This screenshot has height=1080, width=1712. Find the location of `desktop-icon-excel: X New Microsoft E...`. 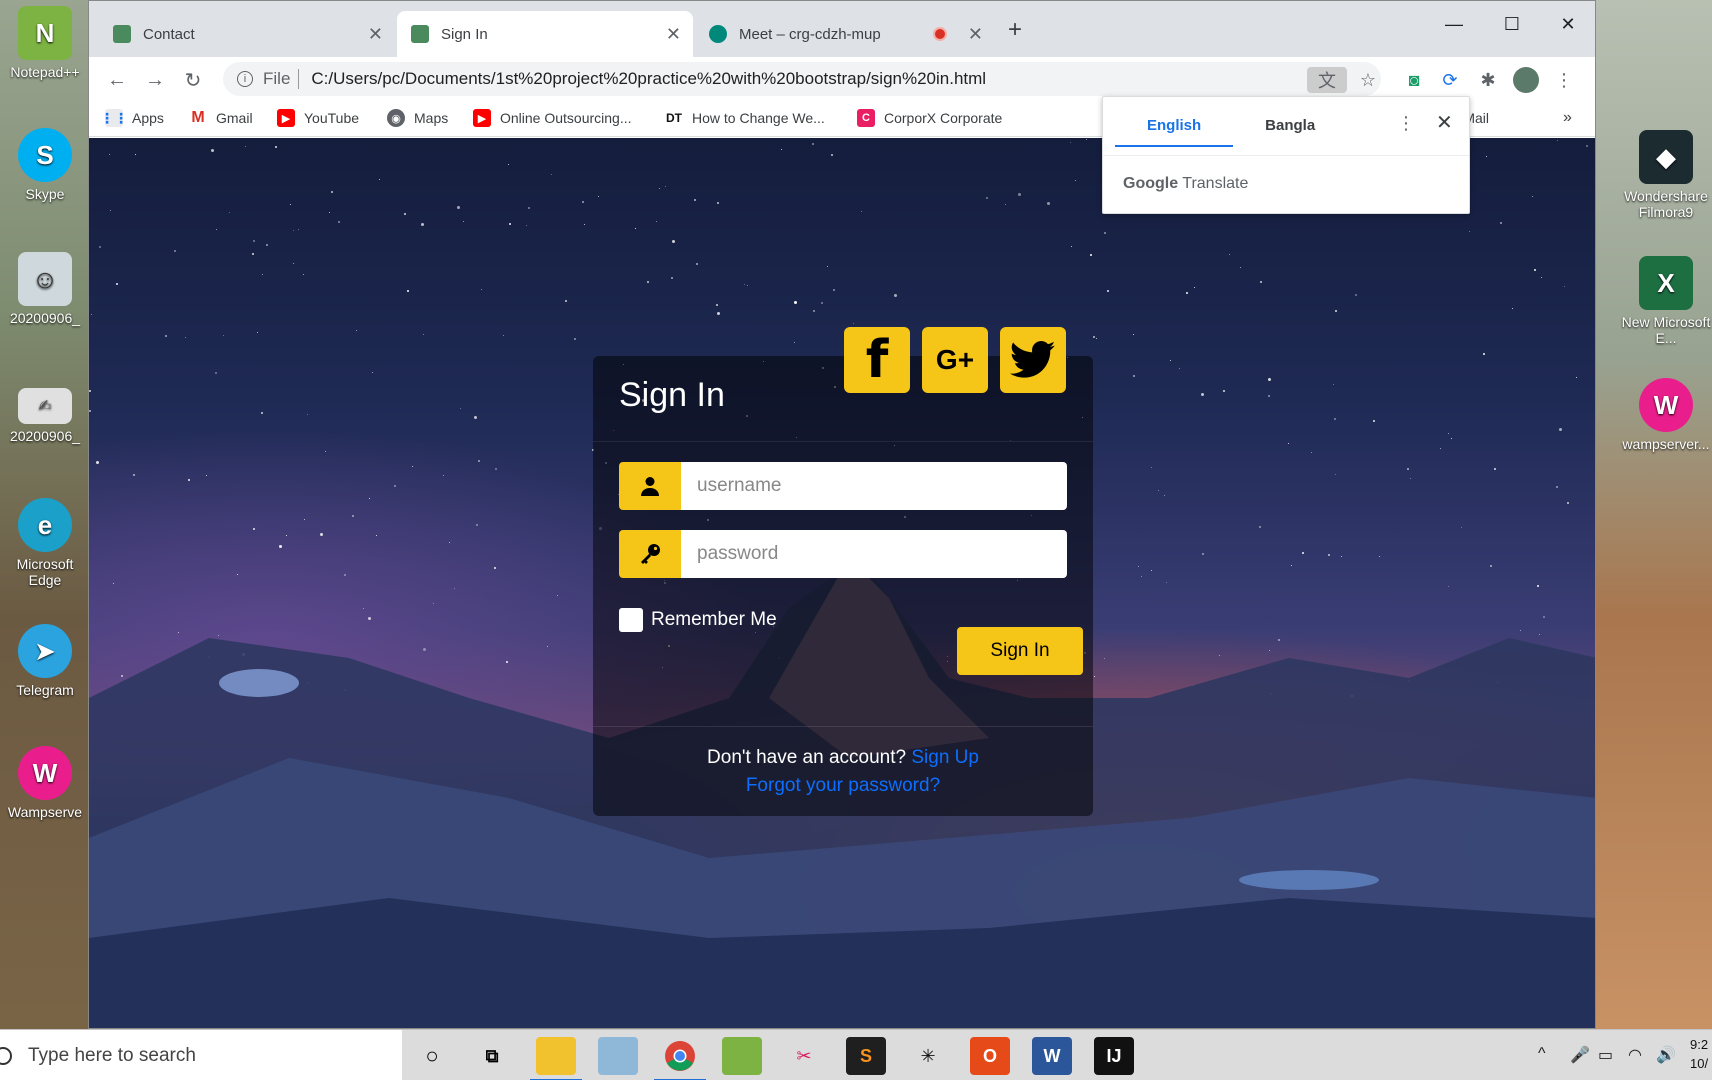

desktop-icon-excel: X New Microsoft E... is located at coordinates (1666, 301).